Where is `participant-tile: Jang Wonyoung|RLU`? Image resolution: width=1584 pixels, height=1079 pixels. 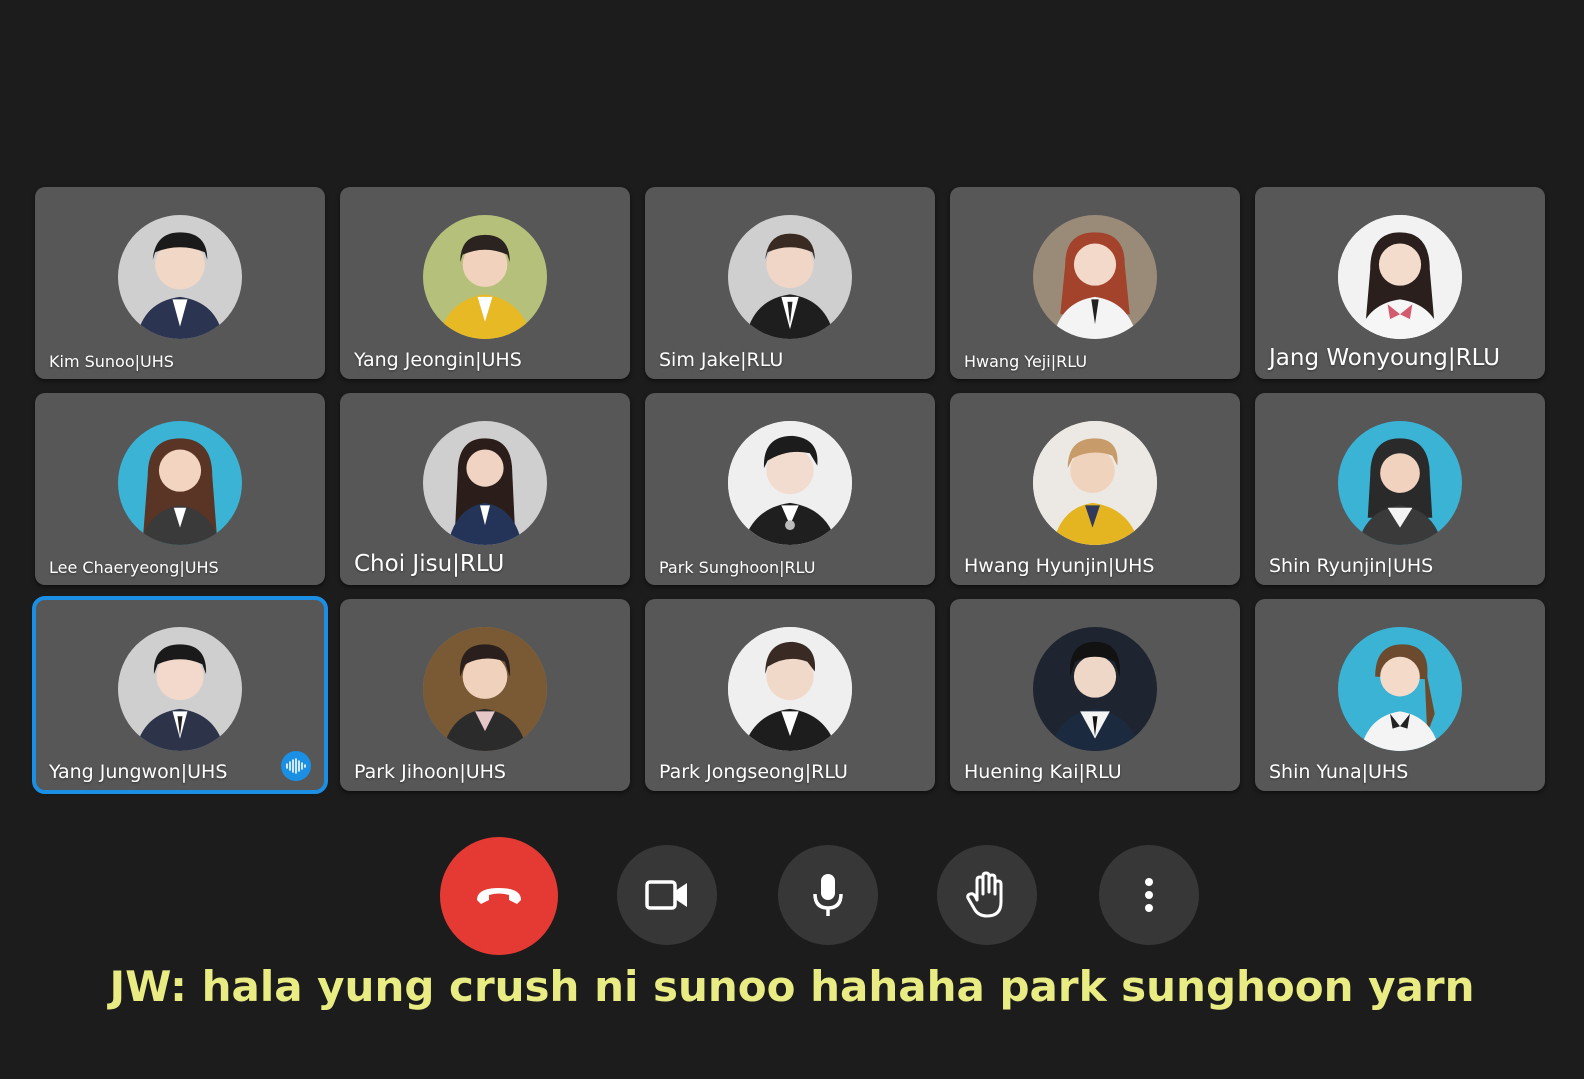
participant-tile: Jang Wonyoung|RLU is located at coordinates (1400, 283).